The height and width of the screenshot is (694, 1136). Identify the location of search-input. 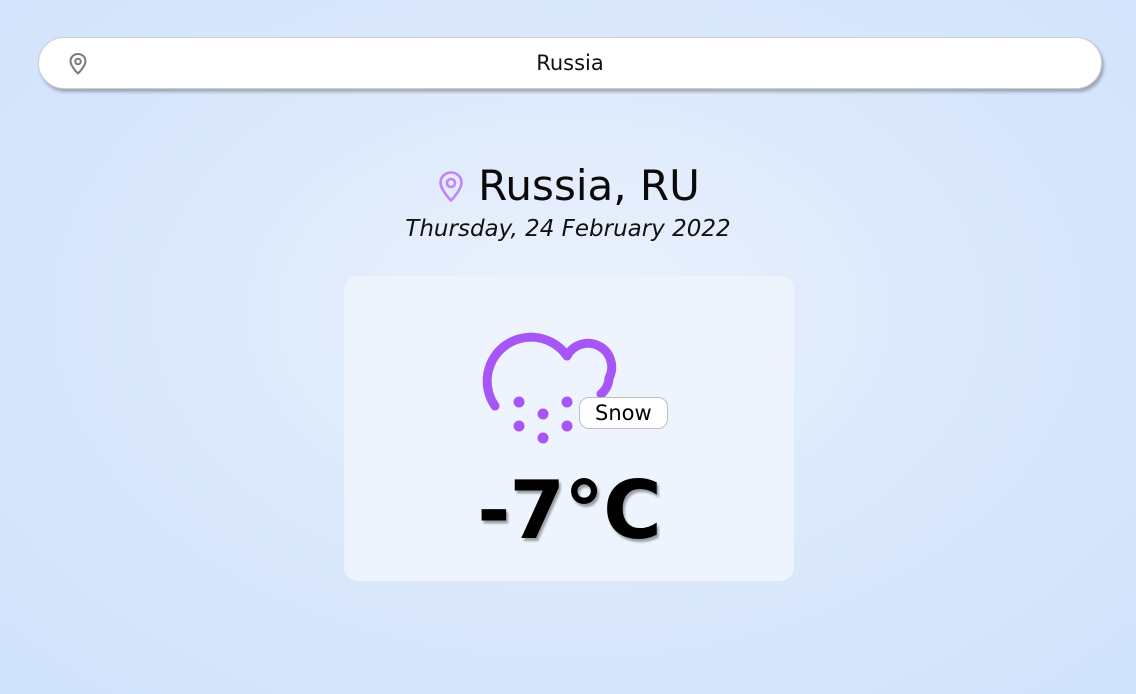
(570, 63).